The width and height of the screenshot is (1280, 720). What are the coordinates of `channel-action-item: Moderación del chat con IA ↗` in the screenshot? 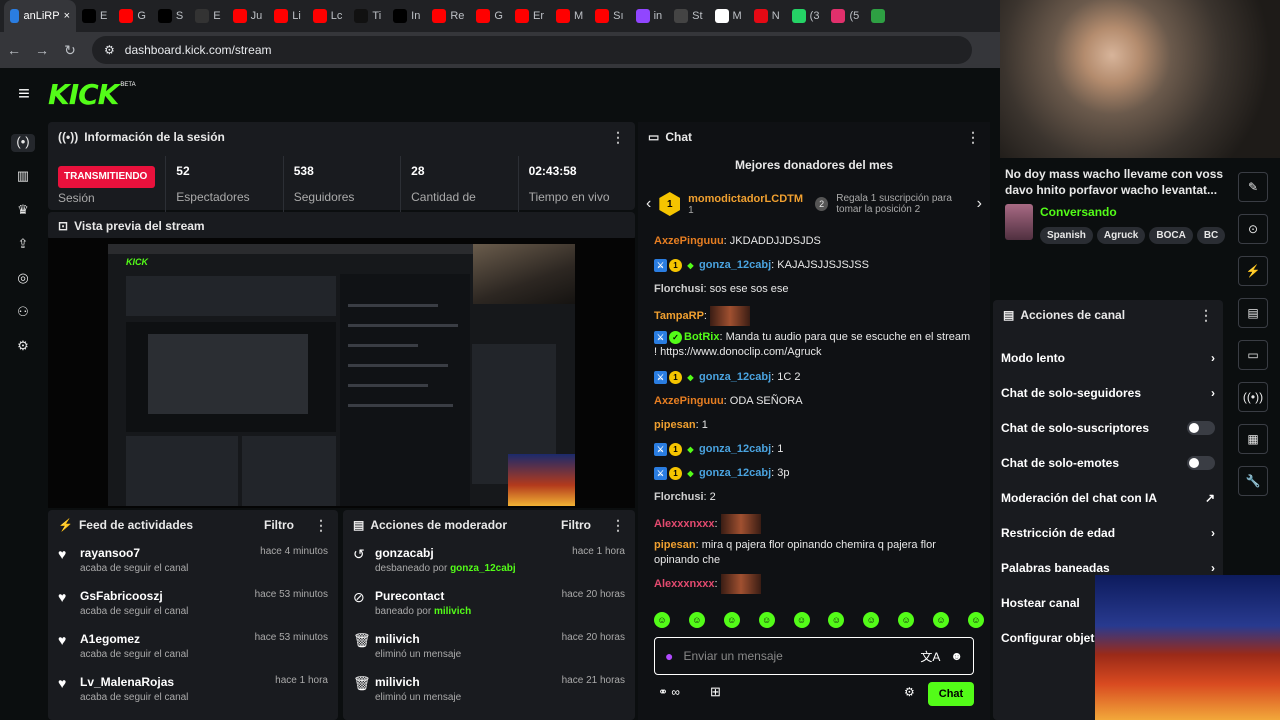 It's located at (1108, 497).